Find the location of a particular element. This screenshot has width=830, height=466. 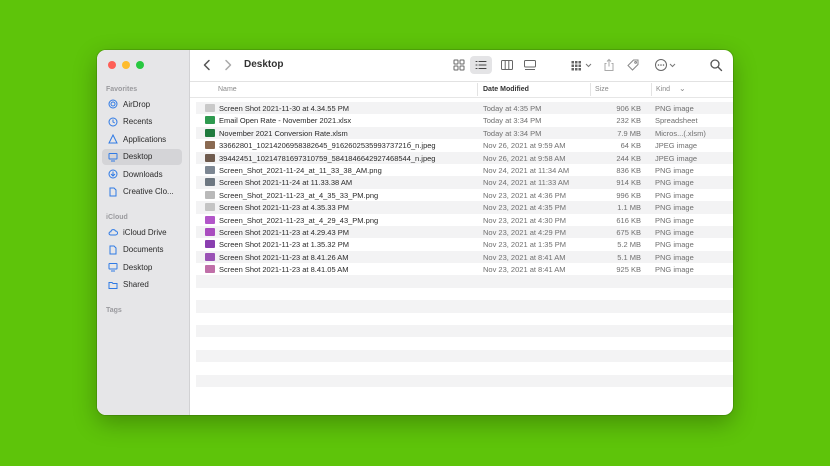

group-button is located at coordinates (582, 65).